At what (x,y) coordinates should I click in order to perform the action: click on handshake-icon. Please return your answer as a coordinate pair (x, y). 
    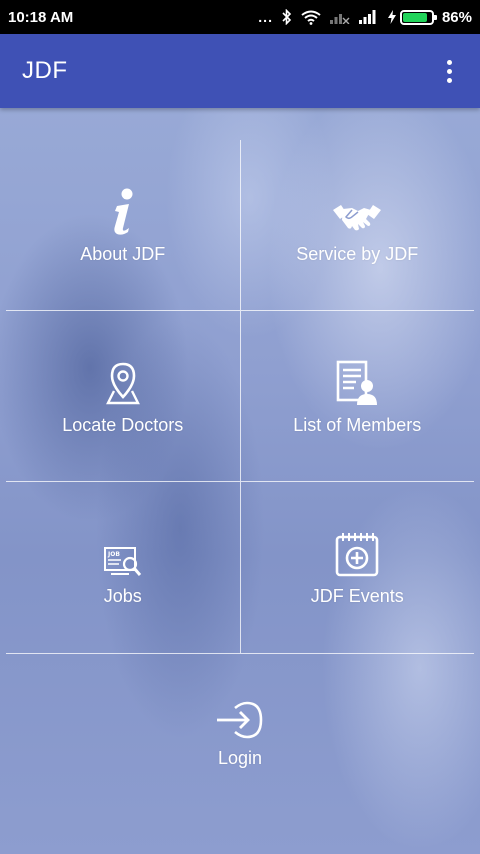
    Looking at the image, I should click on (357, 211).